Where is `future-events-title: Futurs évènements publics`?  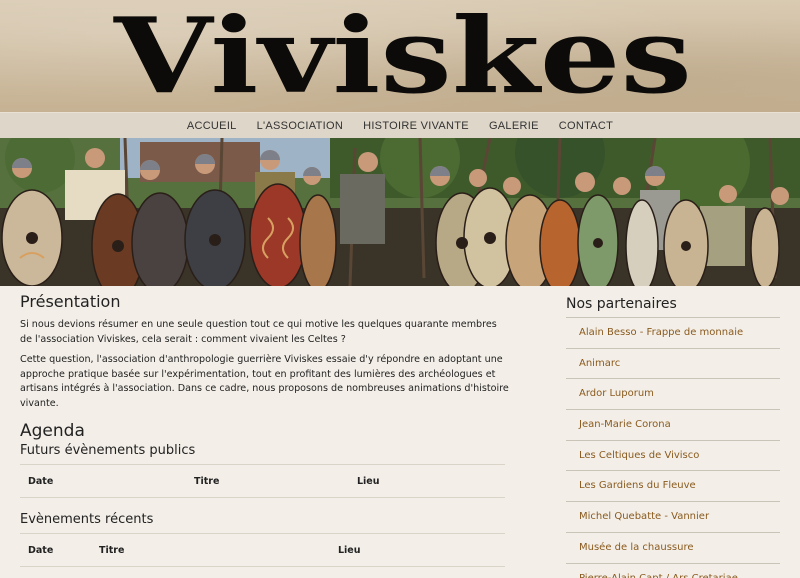
future-events-title: Futurs évènements publics is located at coordinates (108, 450).